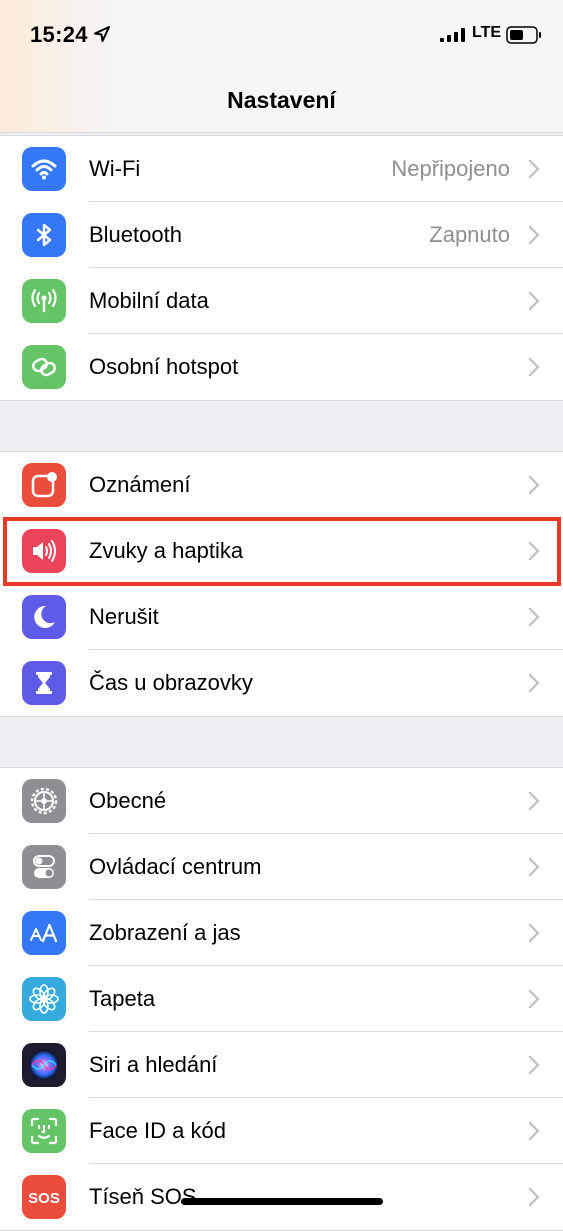 The image size is (563, 1231). What do you see at coordinates (44, 683) in the screenshot?
I see `hourglass-icon` at bounding box center [44, 683].